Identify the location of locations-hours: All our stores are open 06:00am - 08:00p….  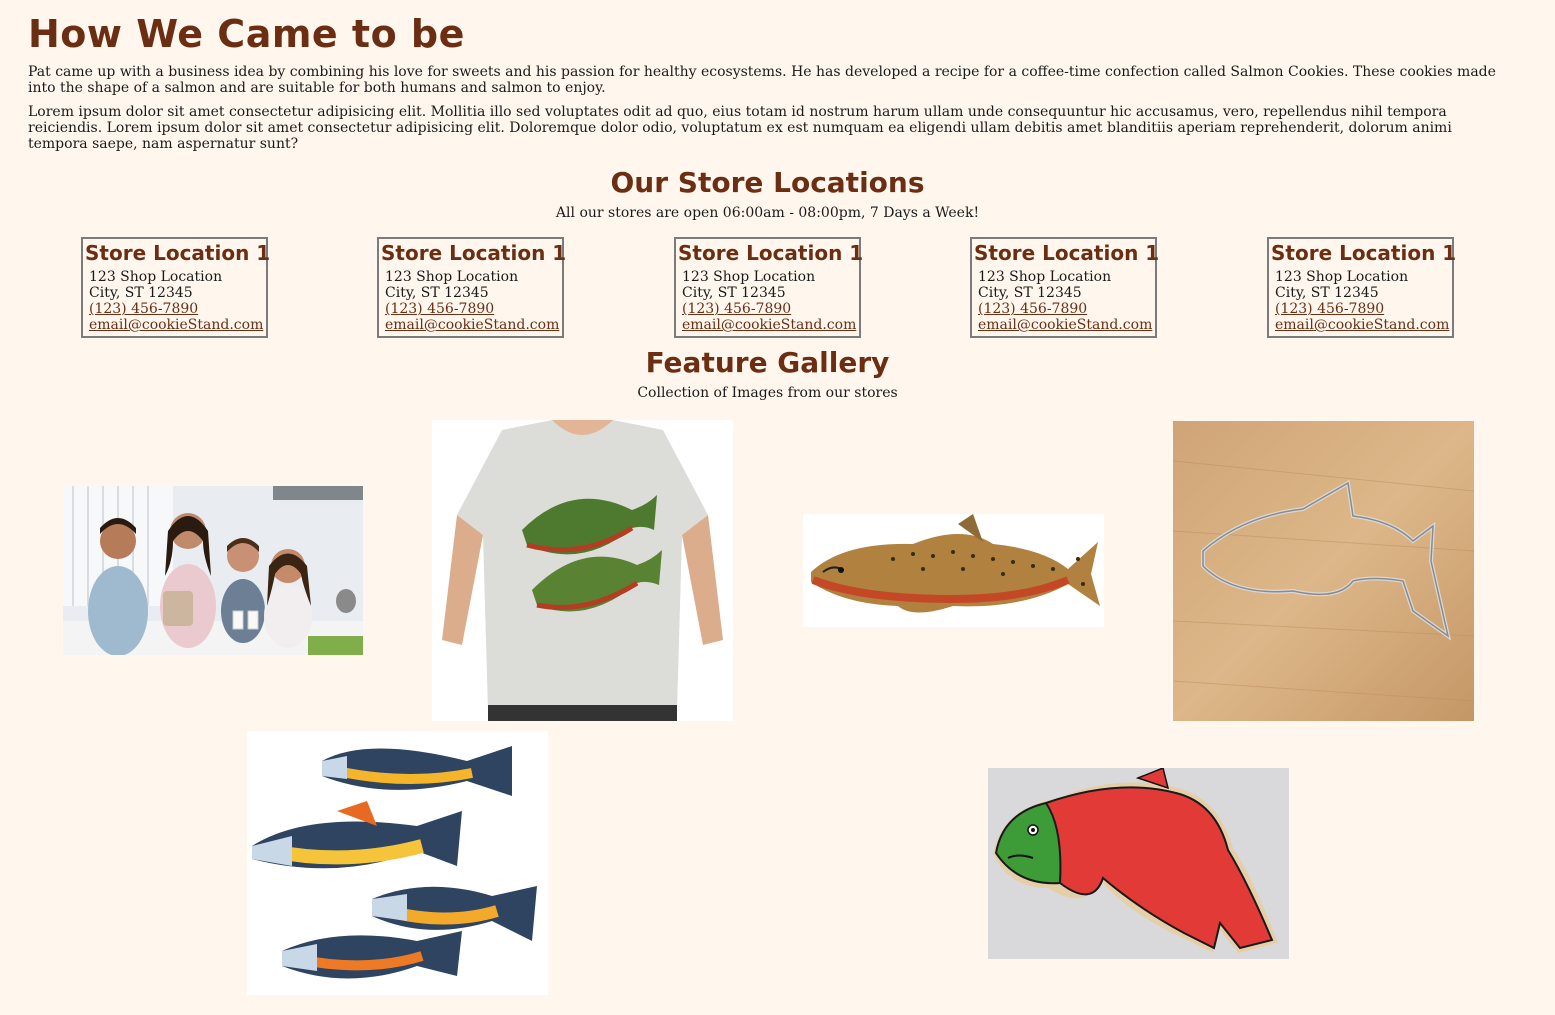
(767, 212).